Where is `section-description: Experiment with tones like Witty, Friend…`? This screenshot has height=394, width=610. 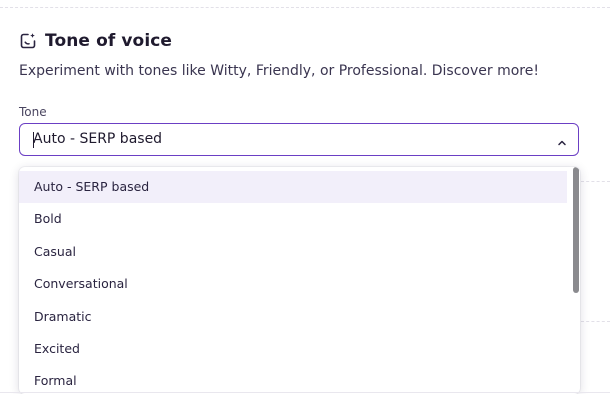
section-description: Experiment with tones like Witty, Friend… is located at coordinates (279, 71).